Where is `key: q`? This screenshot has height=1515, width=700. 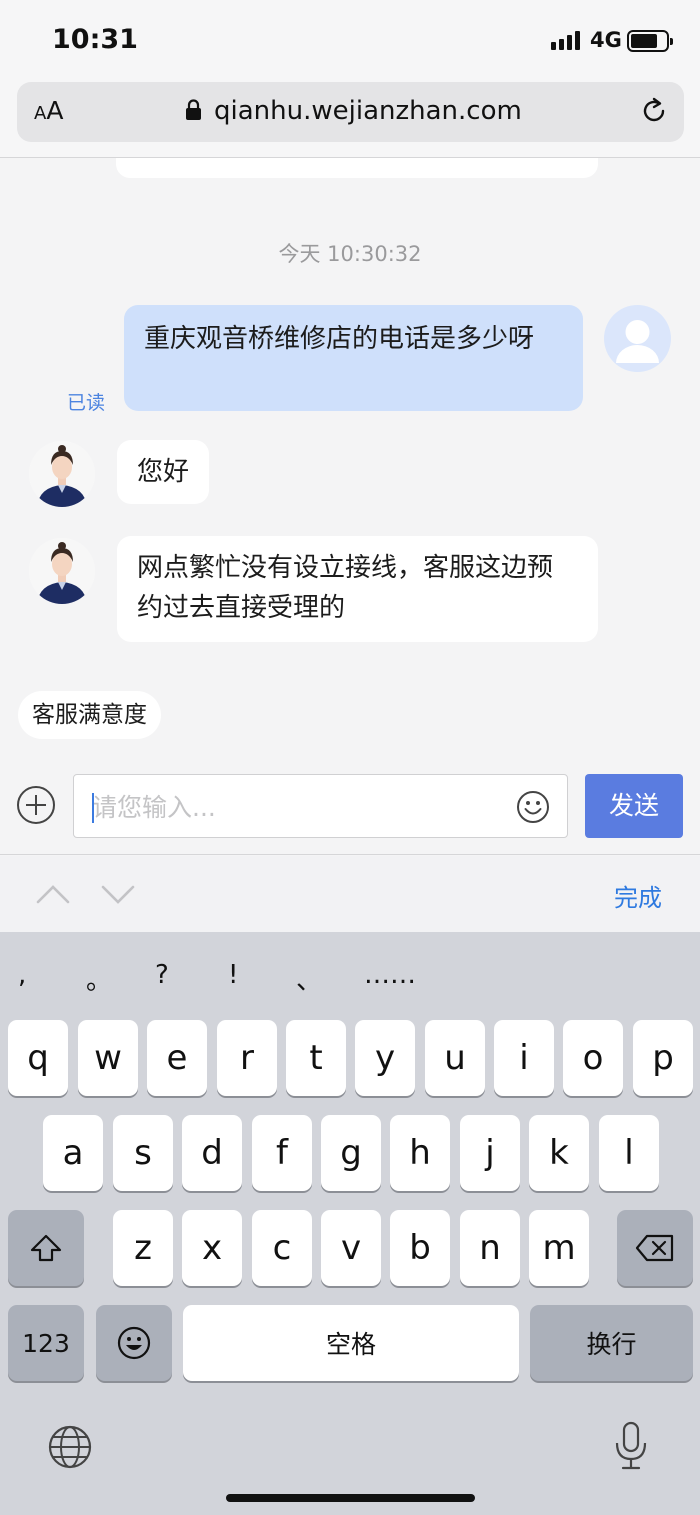 key: q is located at coordinates (38, 1058).